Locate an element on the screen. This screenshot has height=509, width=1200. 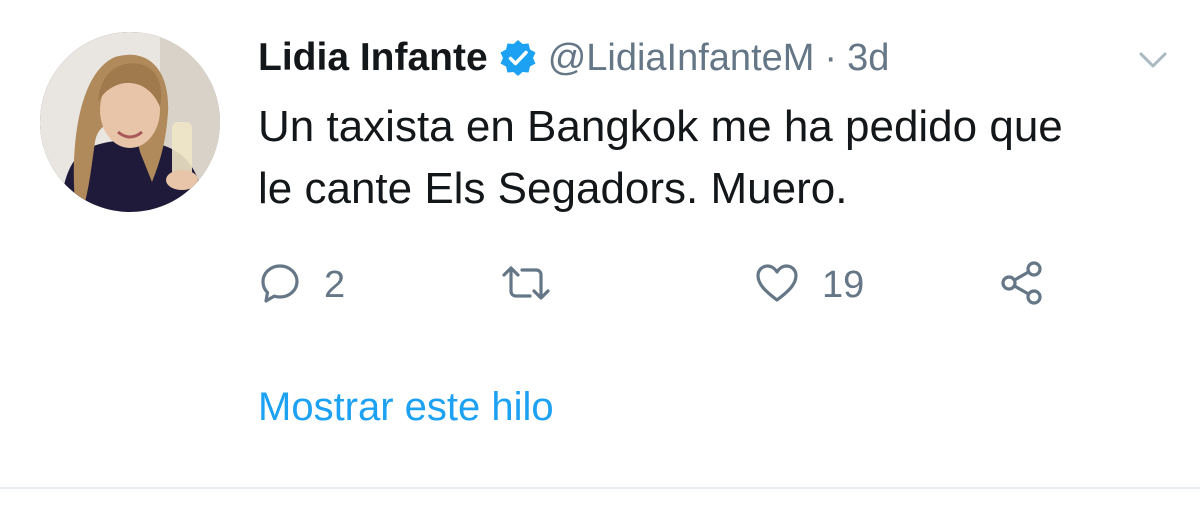
like-button: 19 is located at coordinates (809, 285).